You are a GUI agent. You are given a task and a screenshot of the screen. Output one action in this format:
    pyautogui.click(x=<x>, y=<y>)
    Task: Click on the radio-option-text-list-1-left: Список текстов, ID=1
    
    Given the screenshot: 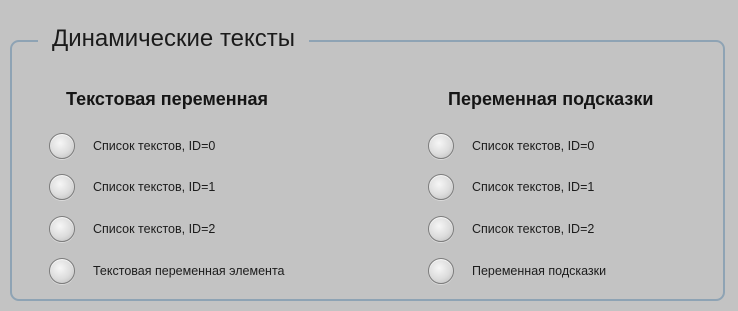 What is the action you would take?
    pyautogui.click(x=132, y=187)
    